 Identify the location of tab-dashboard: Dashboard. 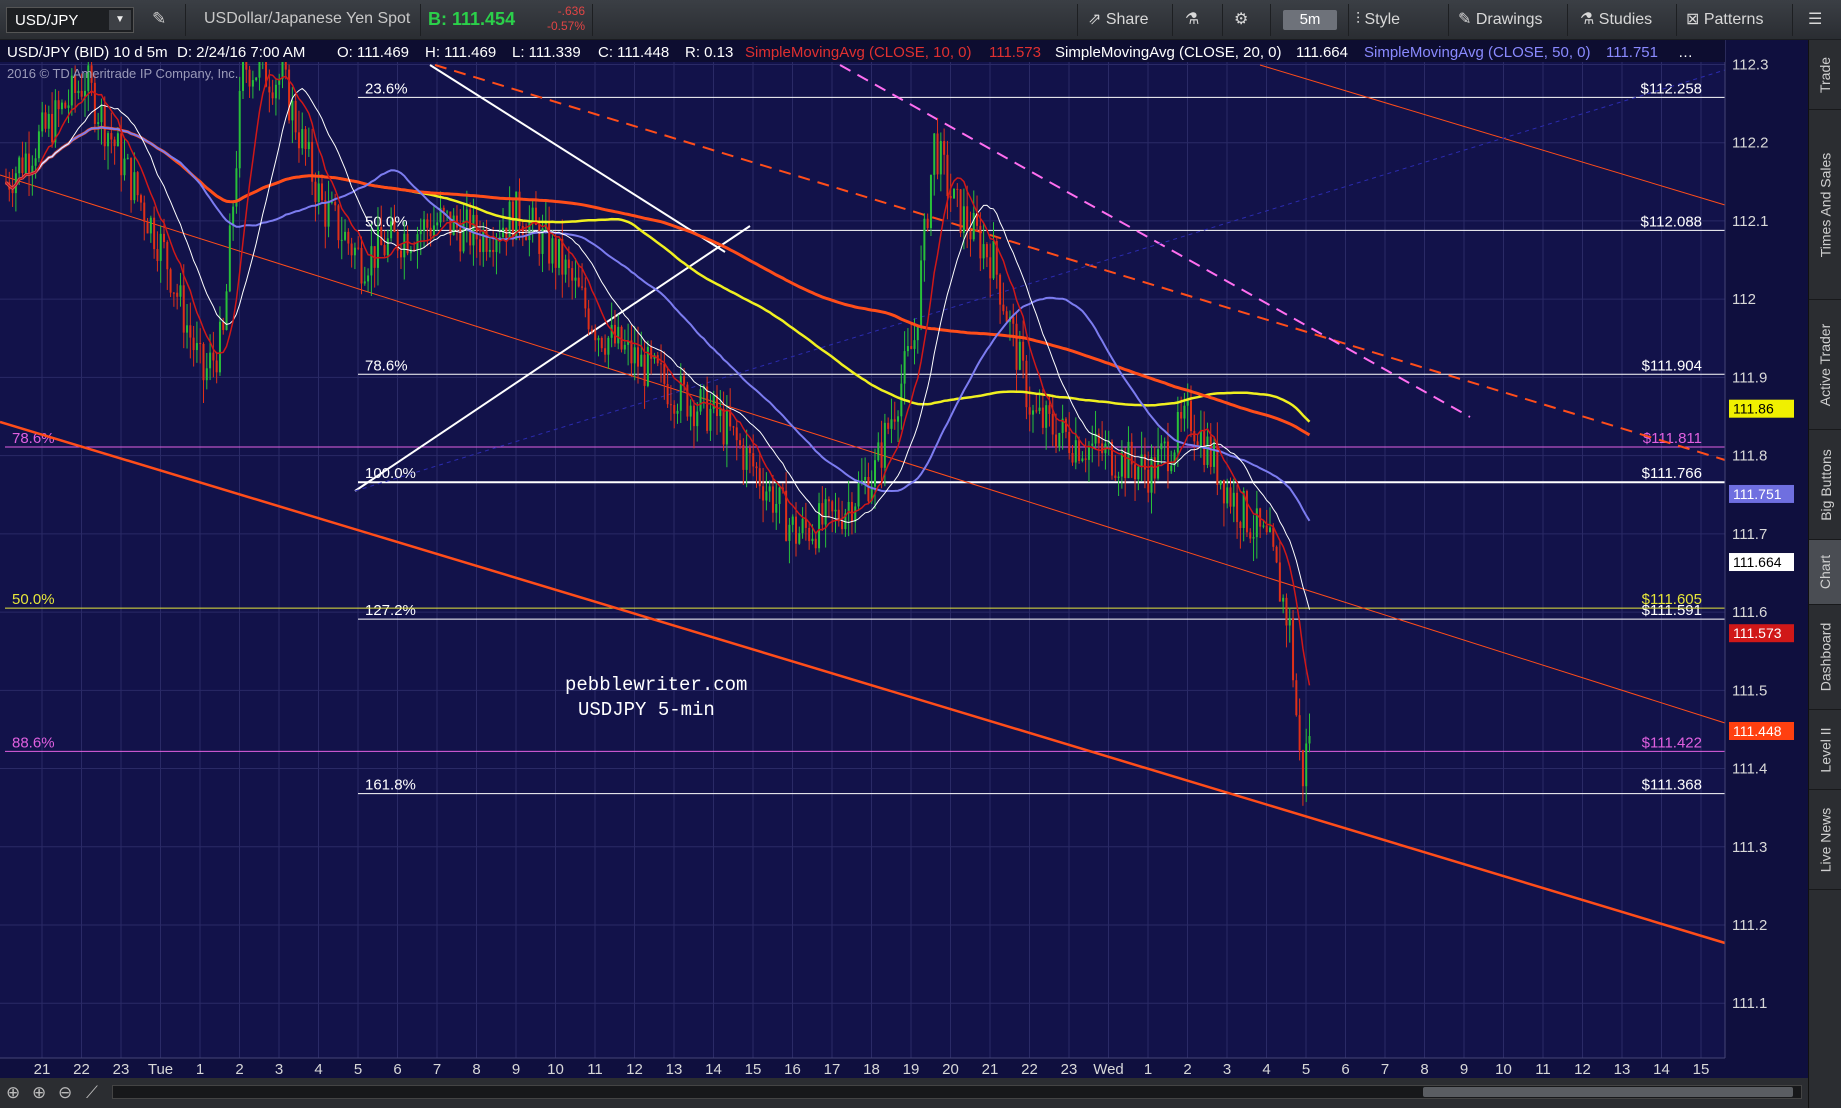
(1825, 657).